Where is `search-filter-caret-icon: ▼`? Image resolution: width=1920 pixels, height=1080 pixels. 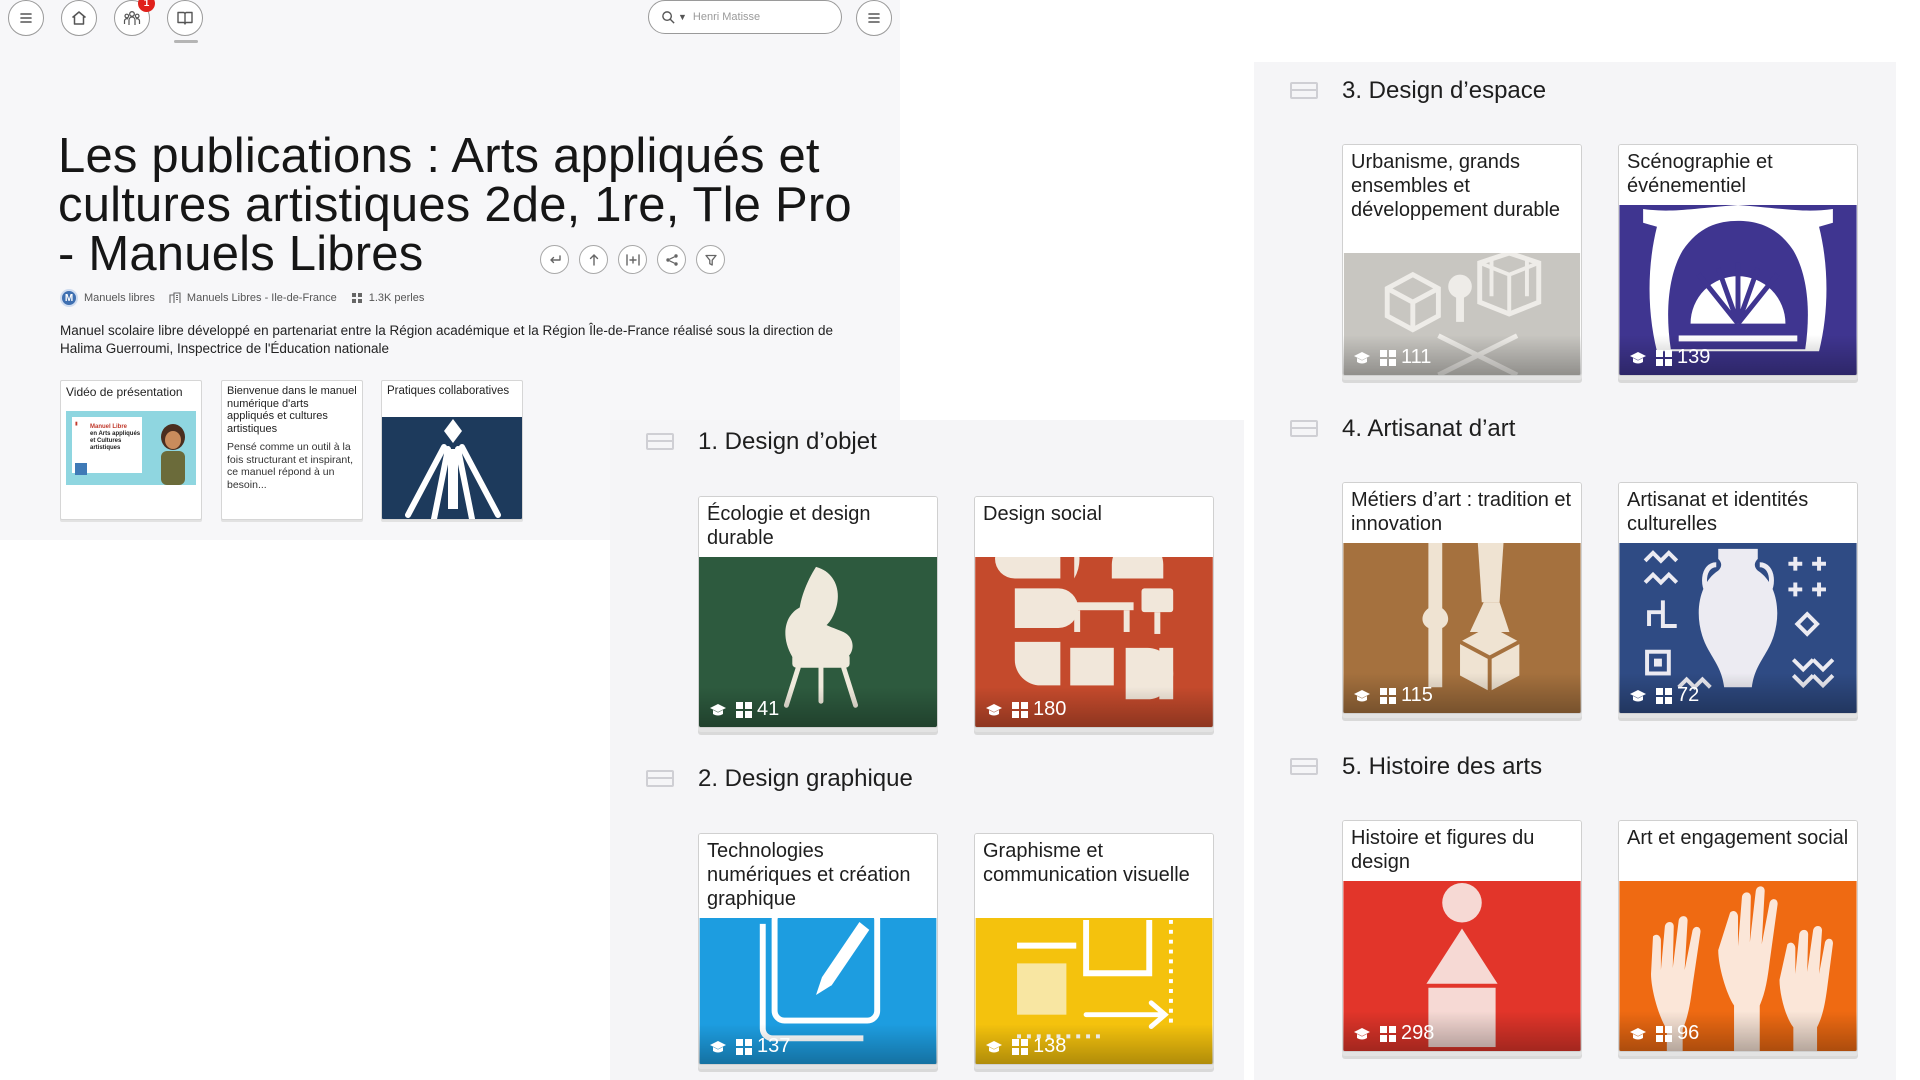
search-filter-caret-icon: ▼ is located at coordinates (682, 17).